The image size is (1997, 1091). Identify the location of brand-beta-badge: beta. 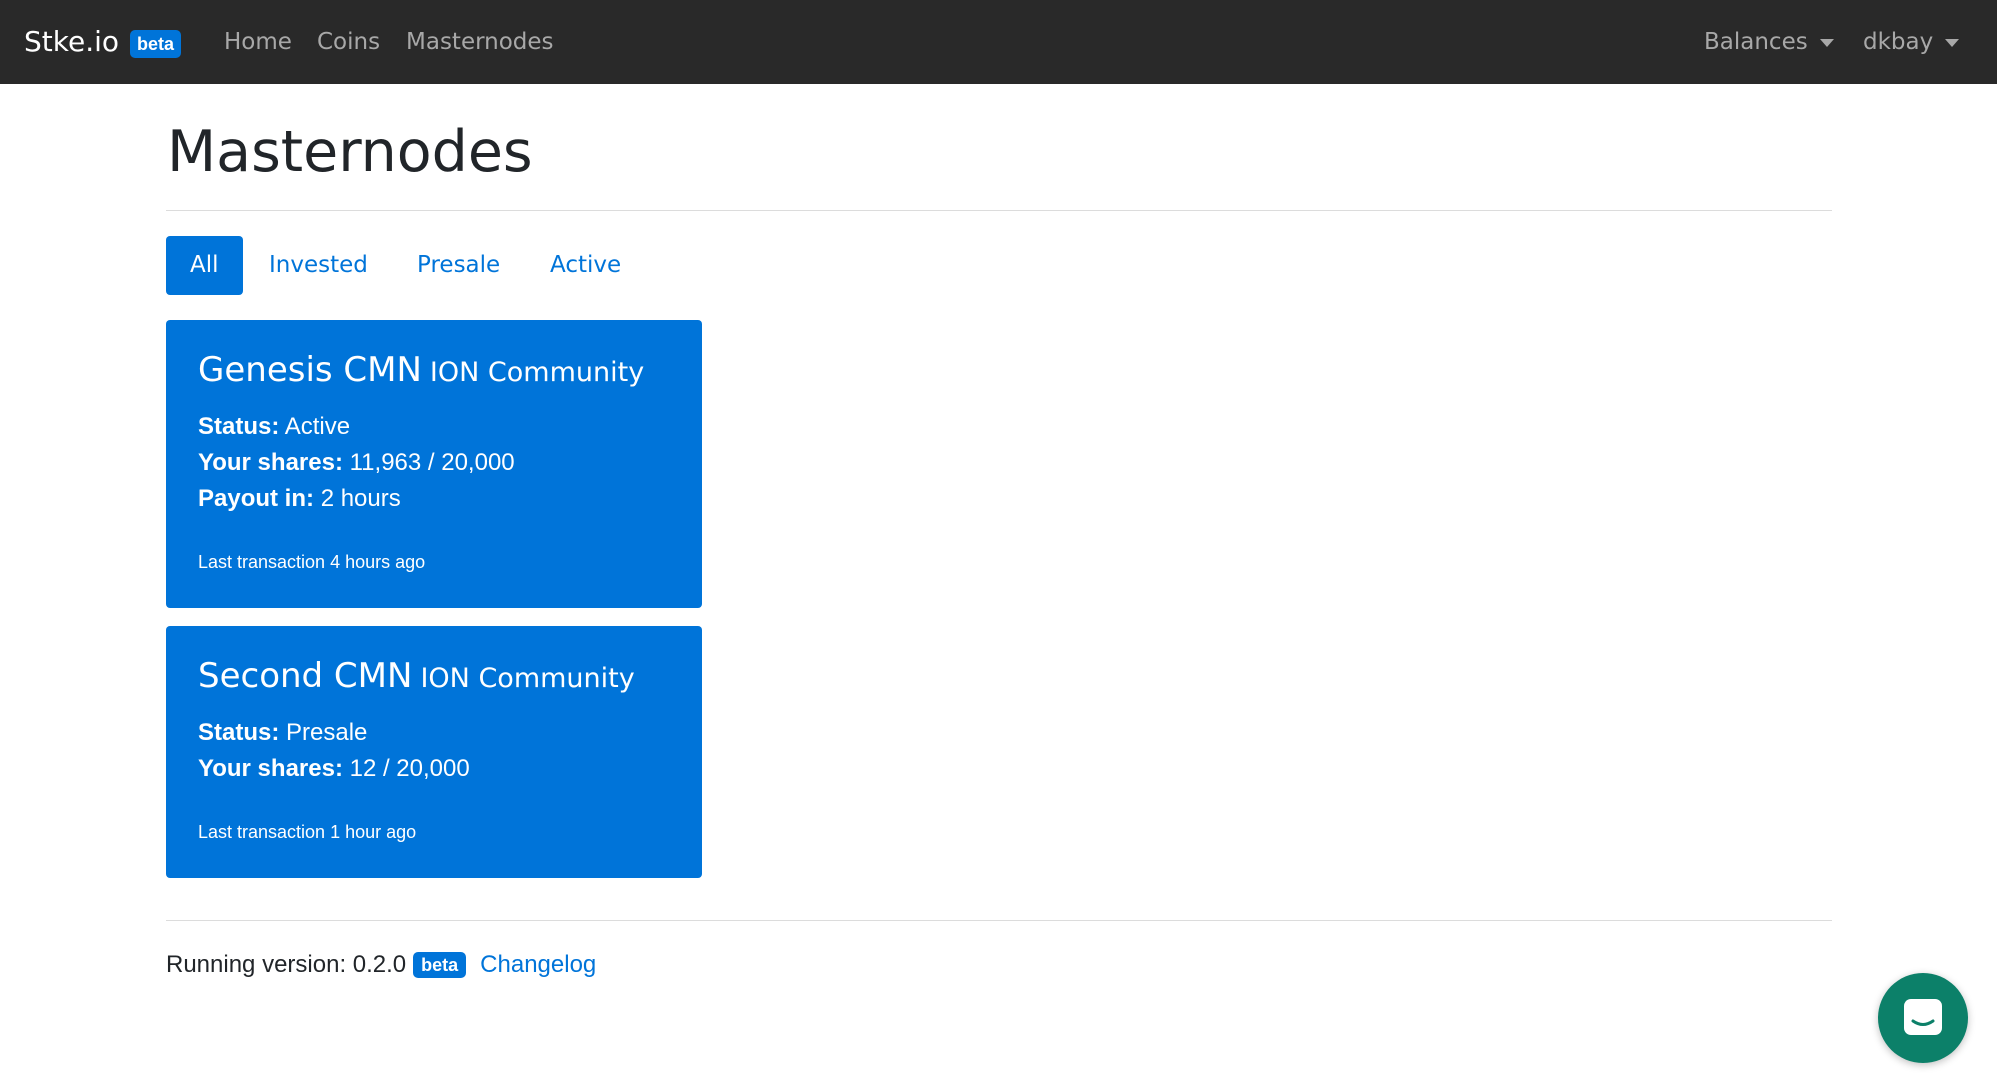
(156, 44).